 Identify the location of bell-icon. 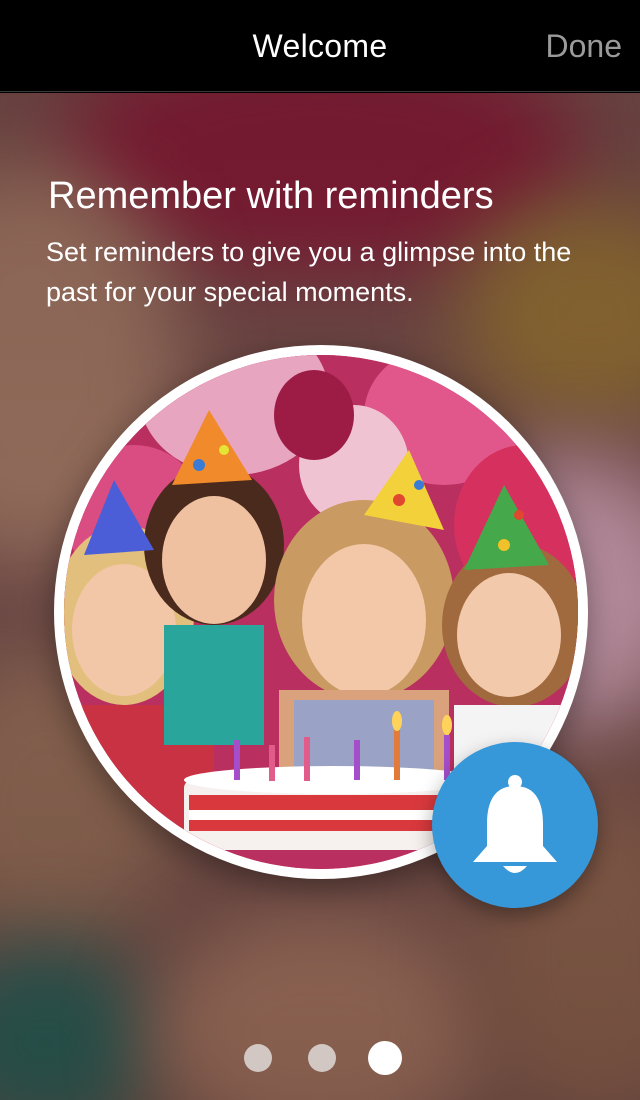
(515, 824).